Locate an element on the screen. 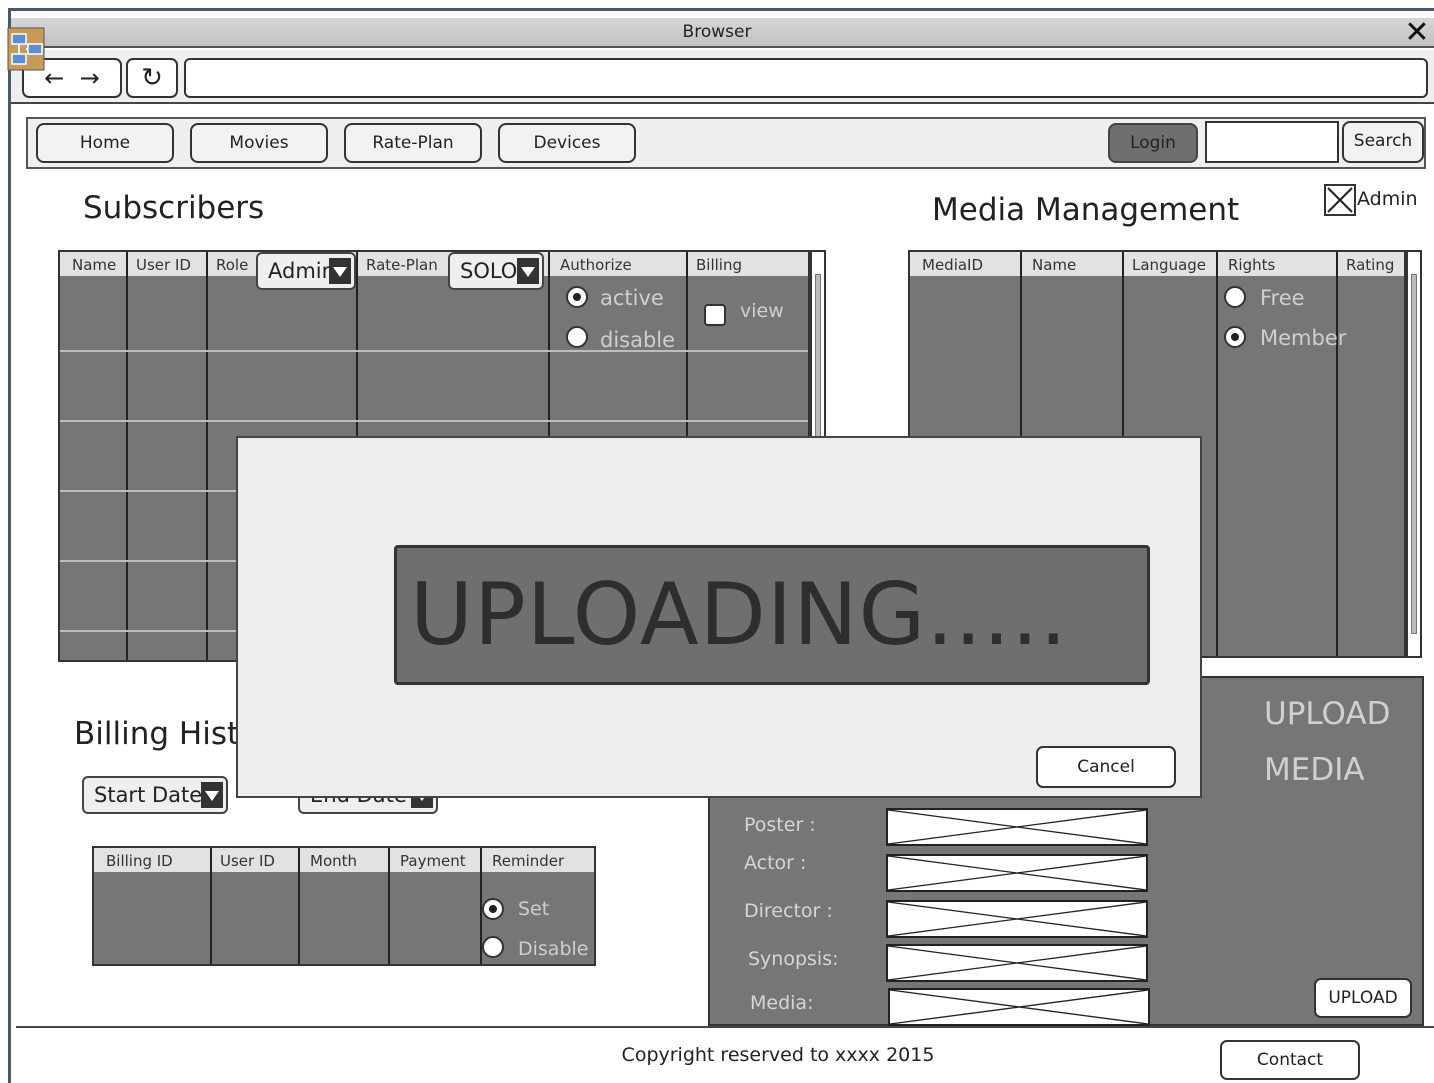 Image resolution: width=1434 pixels, height=1083 pixels. column-header: Language is located at coordinates (1169, 265).